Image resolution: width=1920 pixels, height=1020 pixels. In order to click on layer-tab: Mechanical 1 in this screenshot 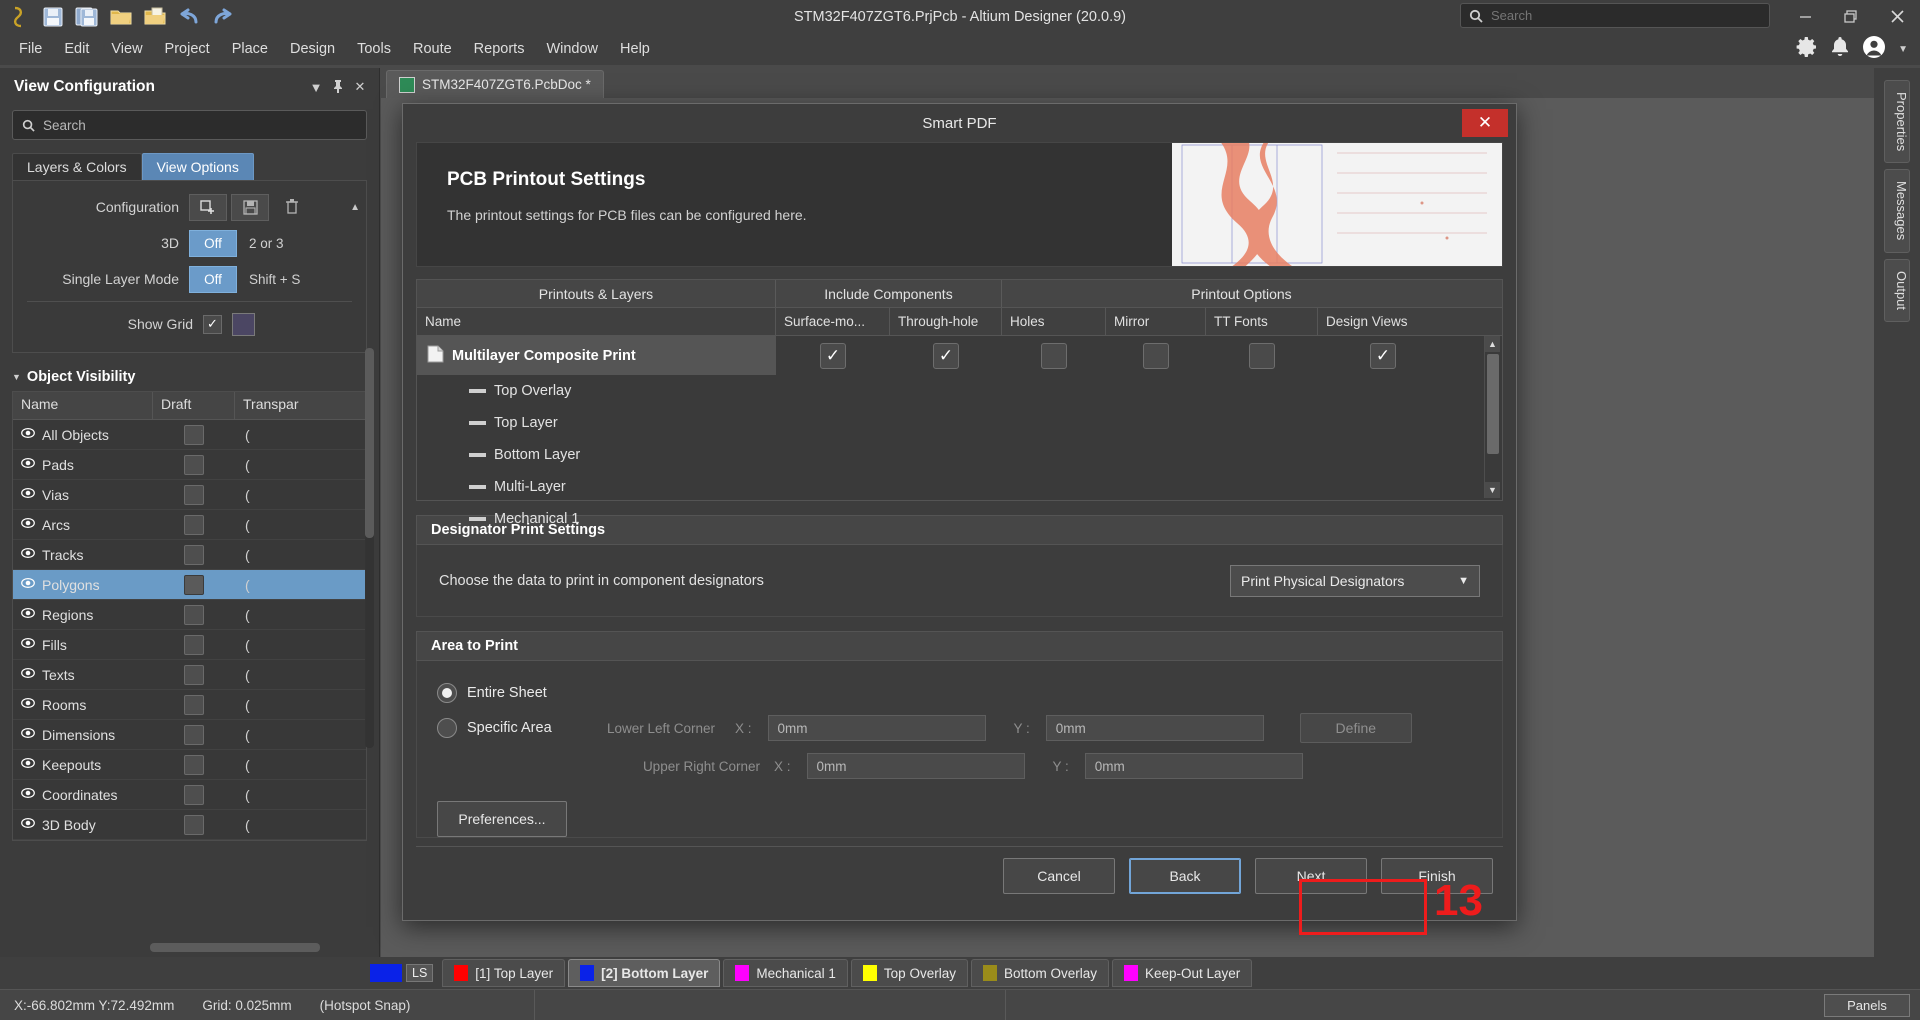, I will do `click(785, 973)`.